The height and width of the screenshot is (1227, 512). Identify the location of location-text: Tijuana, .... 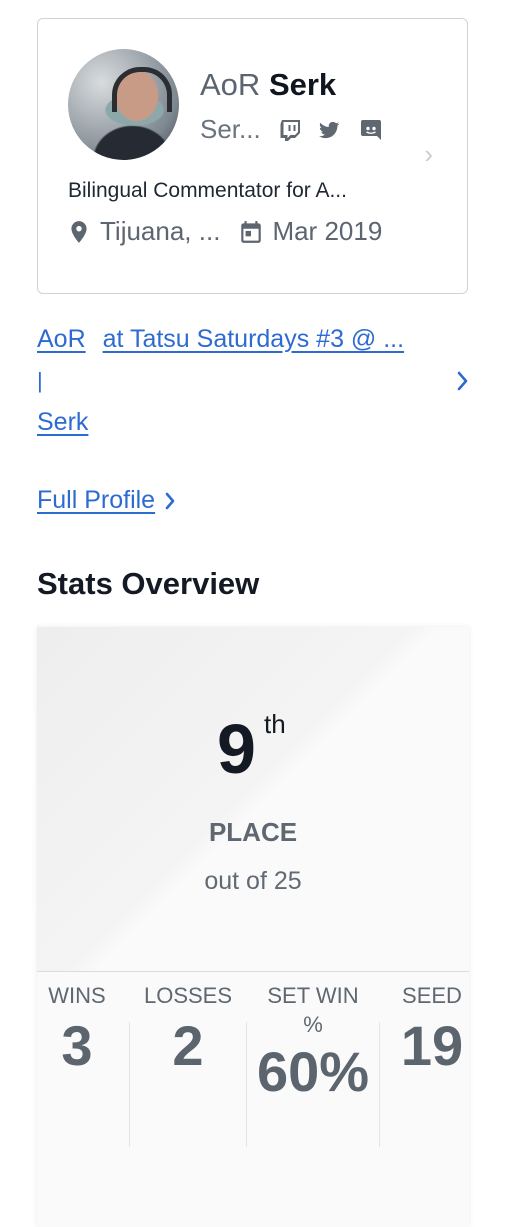
(160, 231).